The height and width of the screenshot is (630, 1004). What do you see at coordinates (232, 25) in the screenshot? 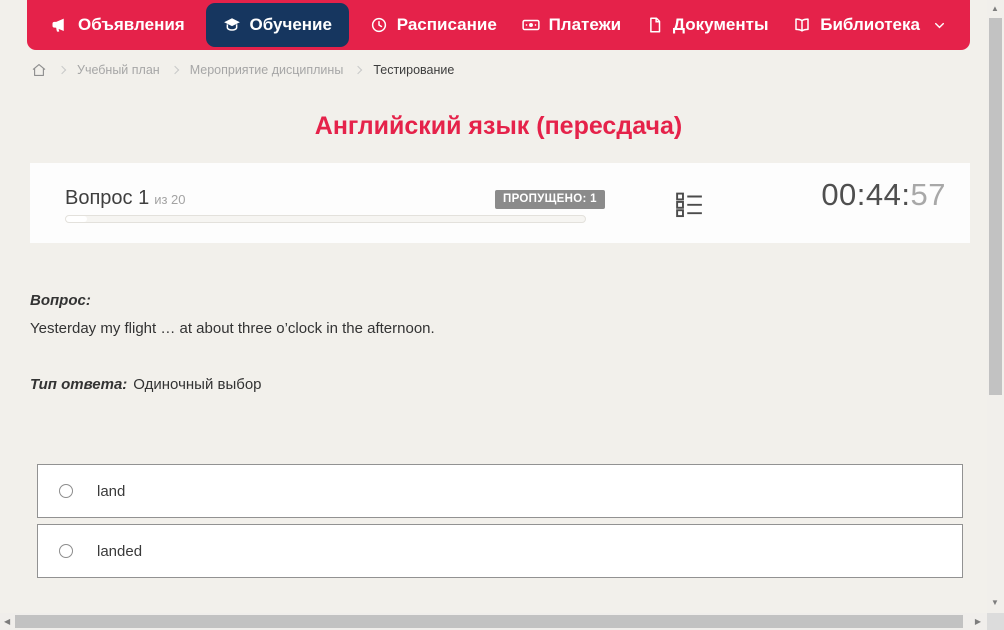
I see `graduation-cap-icon` at bounding box center [232, 25].